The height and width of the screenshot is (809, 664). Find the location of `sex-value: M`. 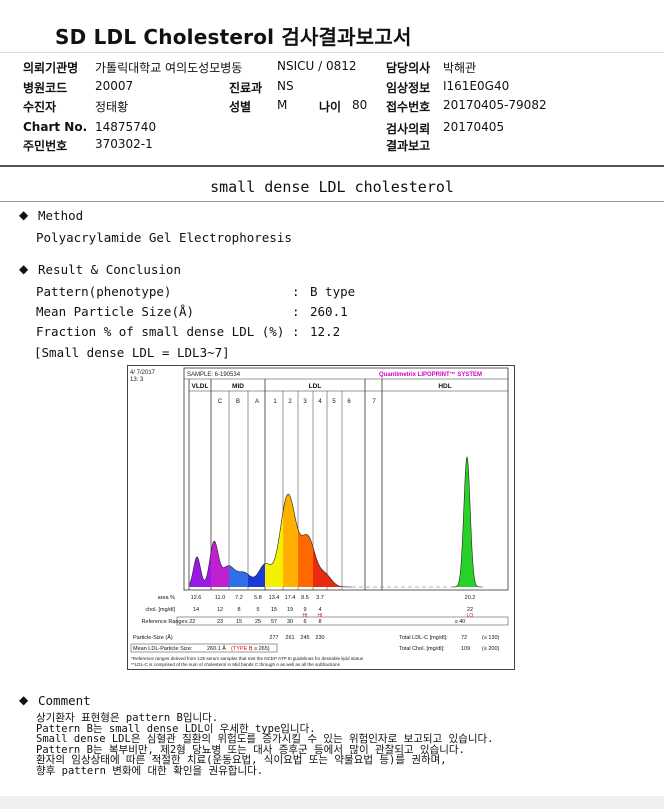

sex-value: M is located at coordinates (282, 105).